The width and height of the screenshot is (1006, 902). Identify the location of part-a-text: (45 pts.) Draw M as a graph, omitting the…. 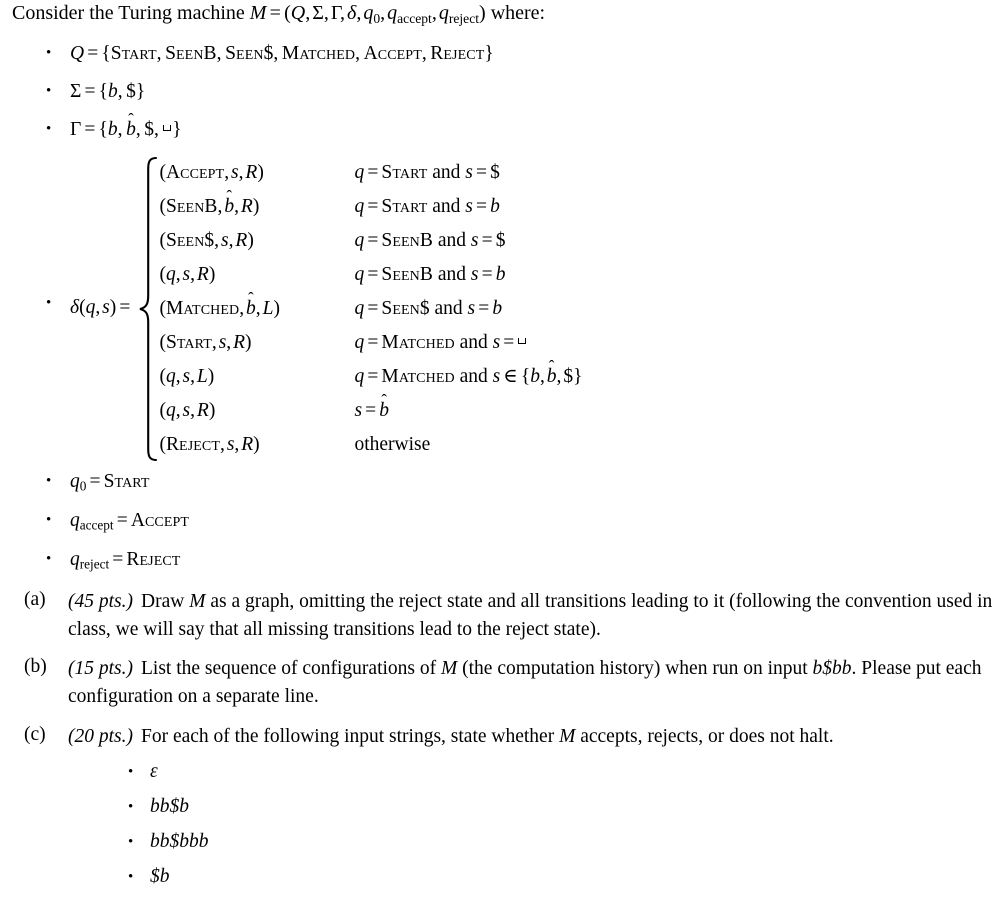
(530, 615).